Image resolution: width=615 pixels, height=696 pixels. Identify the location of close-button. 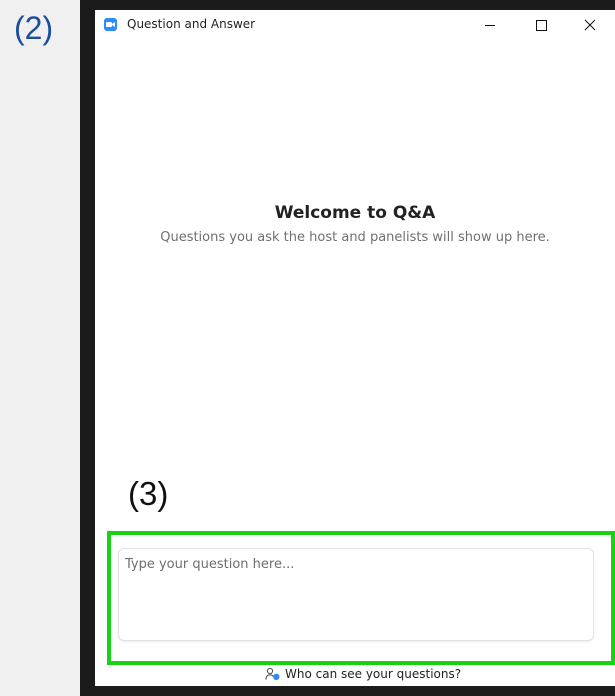
(590, 25).